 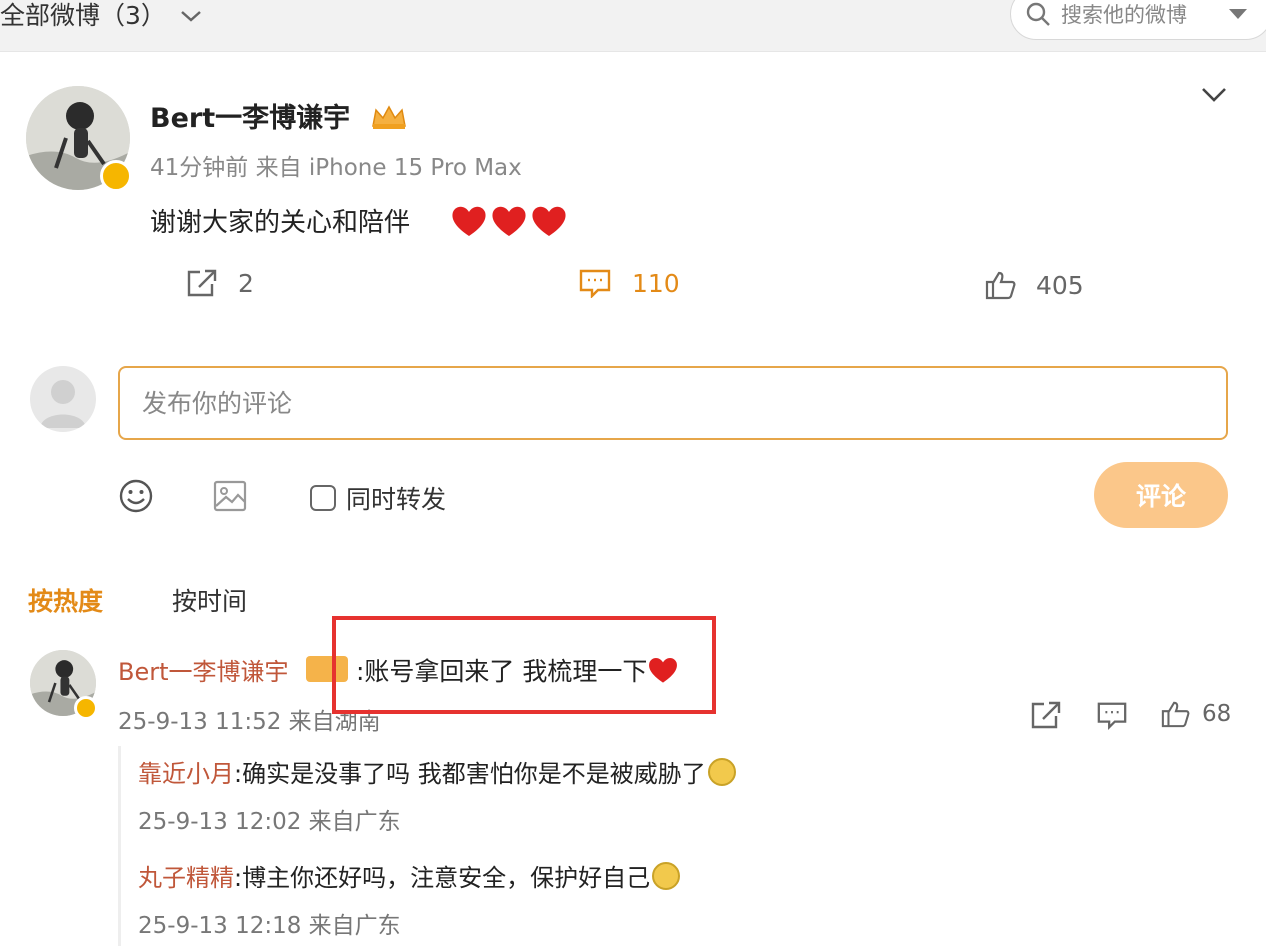 I want to click on checkbox-box, so click(x=323, y=498).